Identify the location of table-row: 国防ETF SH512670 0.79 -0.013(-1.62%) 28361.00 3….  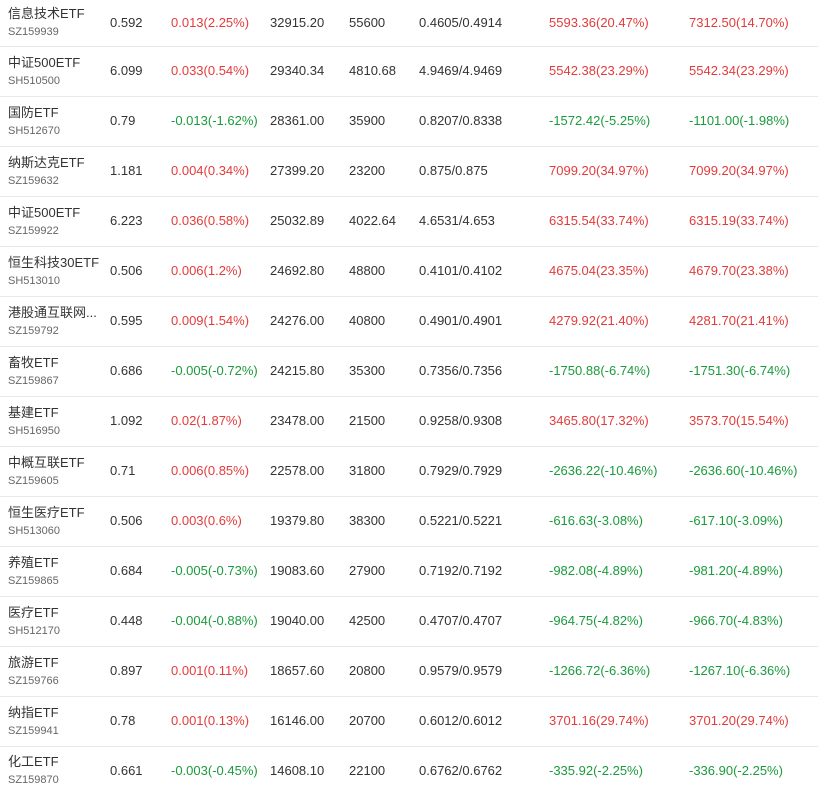
(409, 121).